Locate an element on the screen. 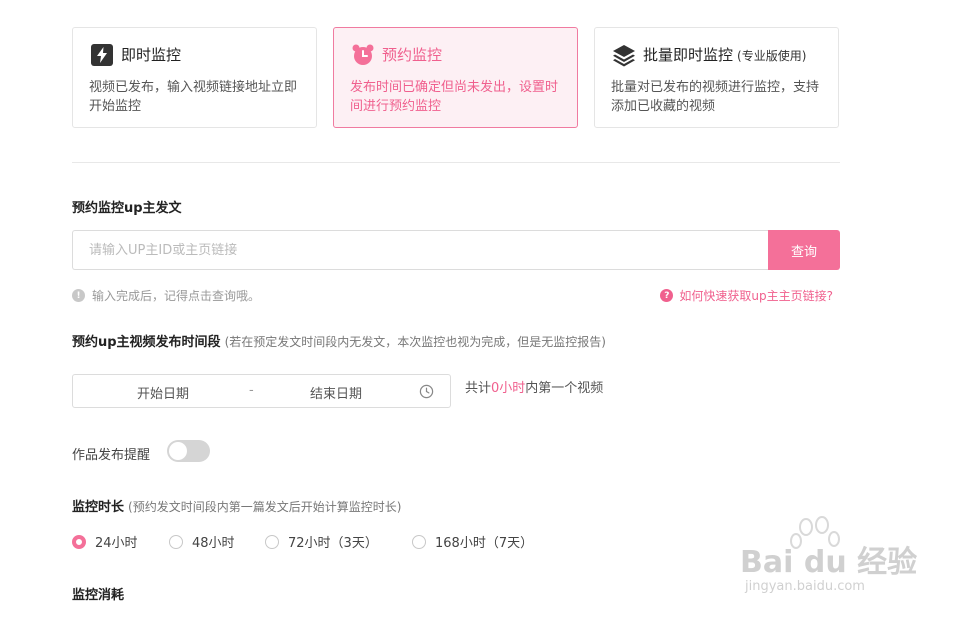 The width and height of the screenshot is (967, 623). date-range-picker: 开始日期 - 结束日期 is located at coordinates (261, 391).